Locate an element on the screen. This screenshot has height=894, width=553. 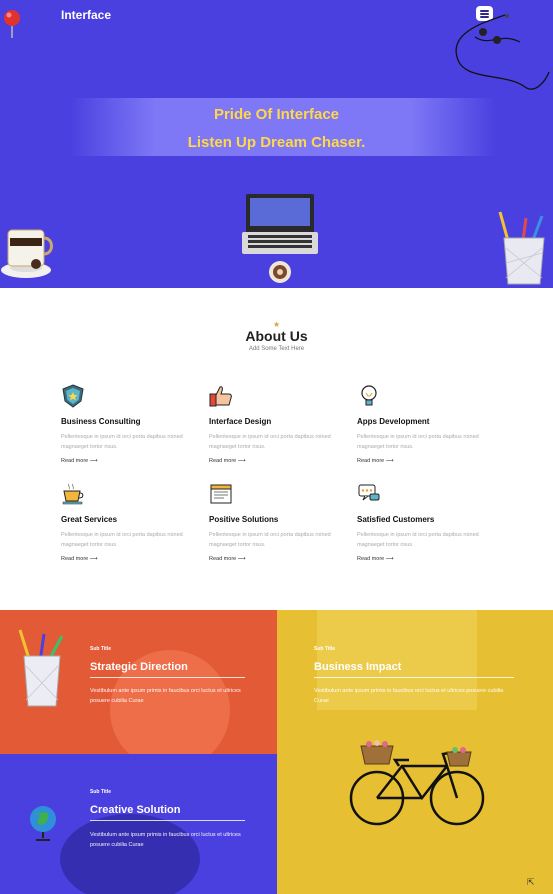
earphones-image is located at coordinates (502, 52).